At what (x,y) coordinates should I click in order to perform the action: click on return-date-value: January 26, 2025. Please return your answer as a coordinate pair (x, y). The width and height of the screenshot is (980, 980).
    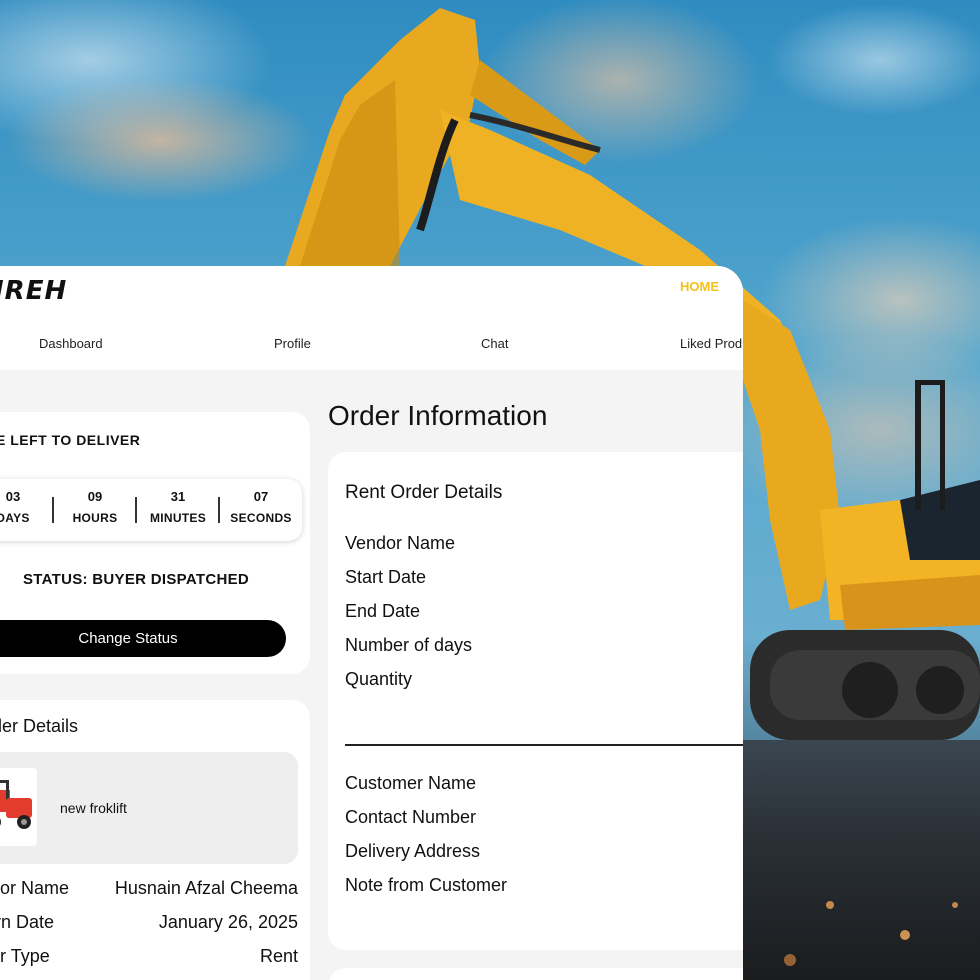
    Looking at the image, I should click on (228, 922).